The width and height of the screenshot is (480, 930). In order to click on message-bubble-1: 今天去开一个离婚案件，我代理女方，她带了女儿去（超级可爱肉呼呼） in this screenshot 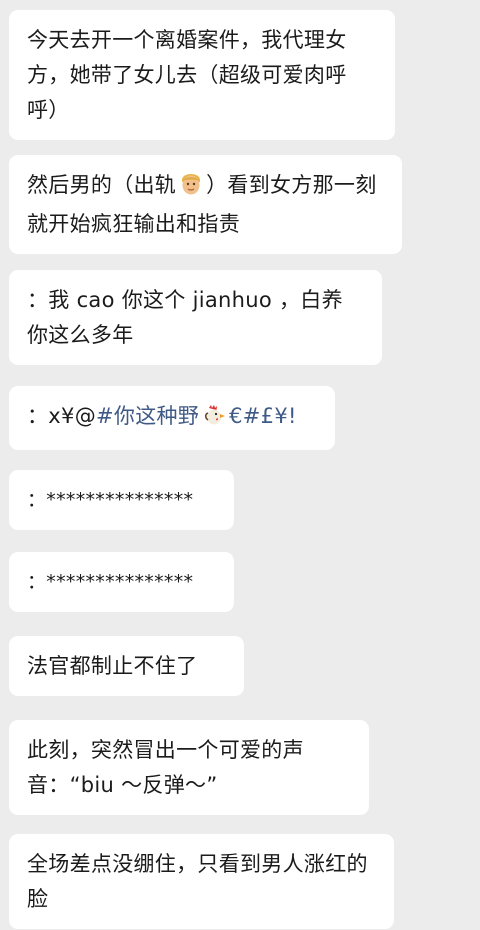, I will do `click(202, 75)`.